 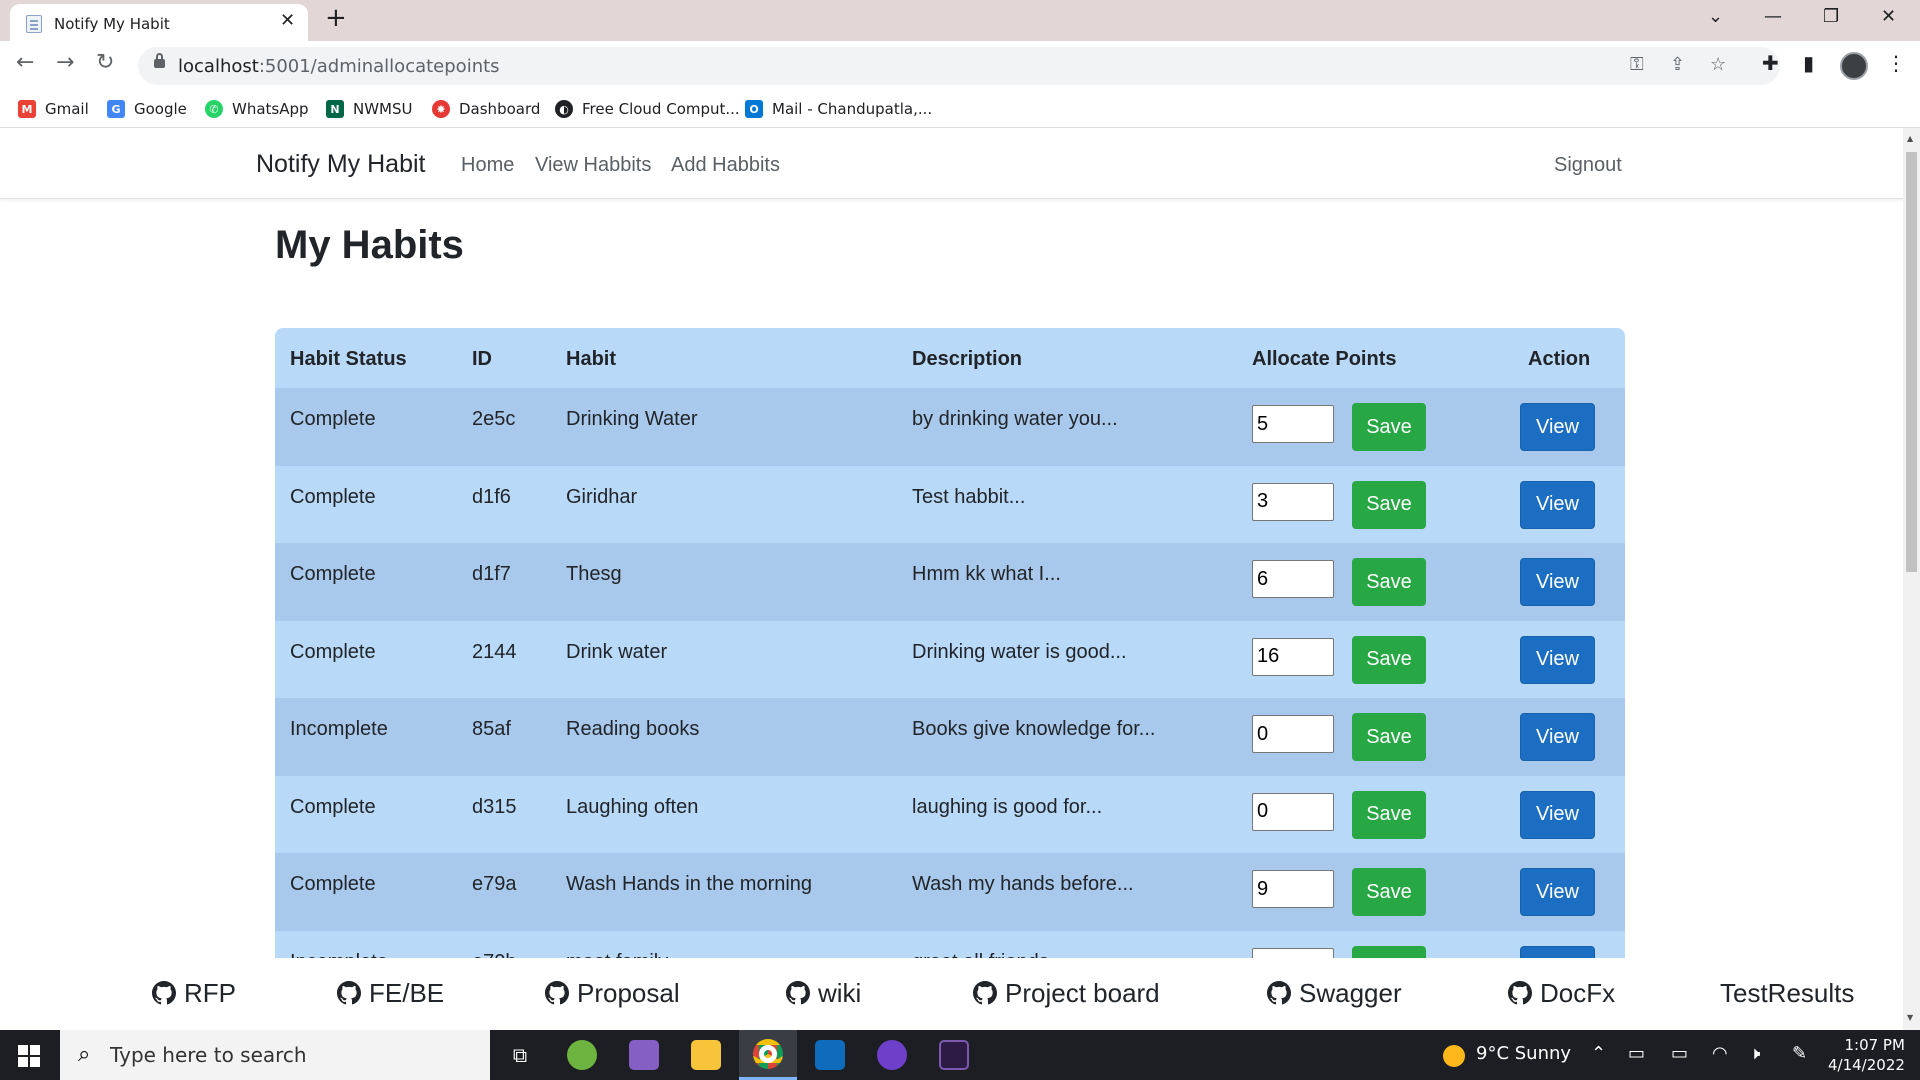 What do you see at coordinates (335, 109) in the screenshot?
I see `nwmsu-icon: N` at bounding box center [335, 109].